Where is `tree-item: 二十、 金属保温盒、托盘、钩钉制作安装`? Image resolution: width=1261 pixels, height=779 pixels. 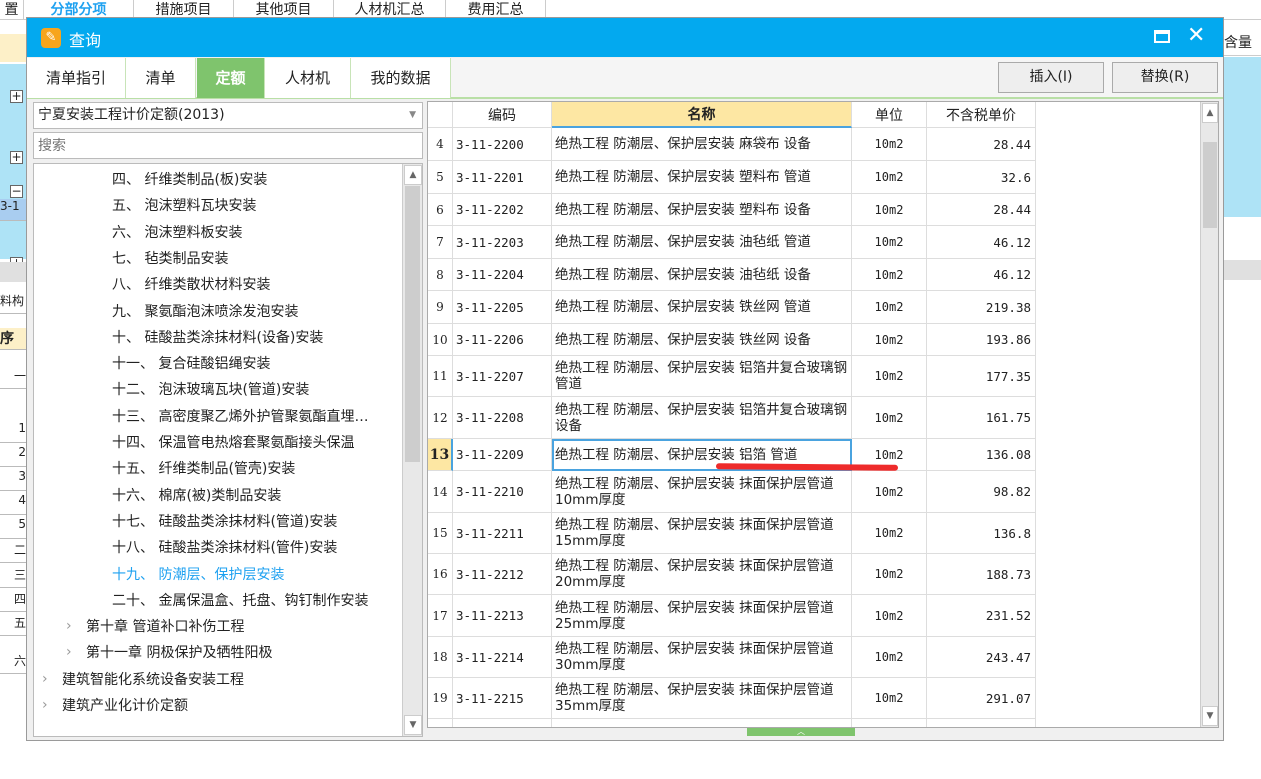 tree-item: 二十、 金属保温盒、托盘、钩钉制作安装 is located at coordinates (240, 601).